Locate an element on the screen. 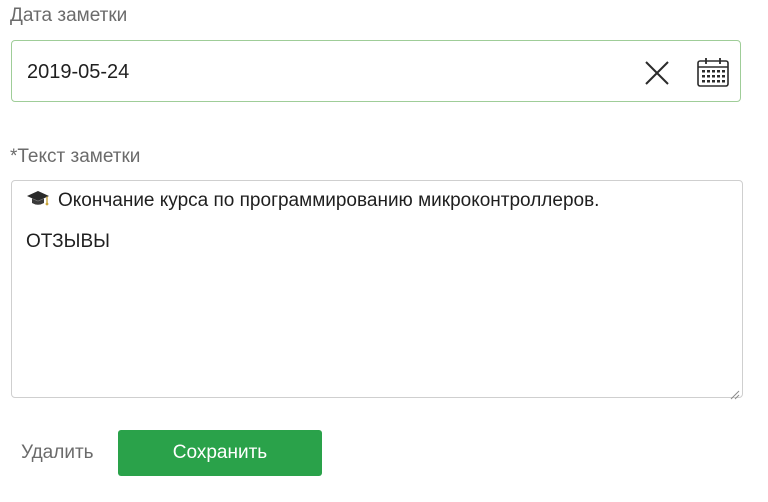 This screenshot has width=768, height=502. date-label: Дата заметки is located at coordinates (69, 15).